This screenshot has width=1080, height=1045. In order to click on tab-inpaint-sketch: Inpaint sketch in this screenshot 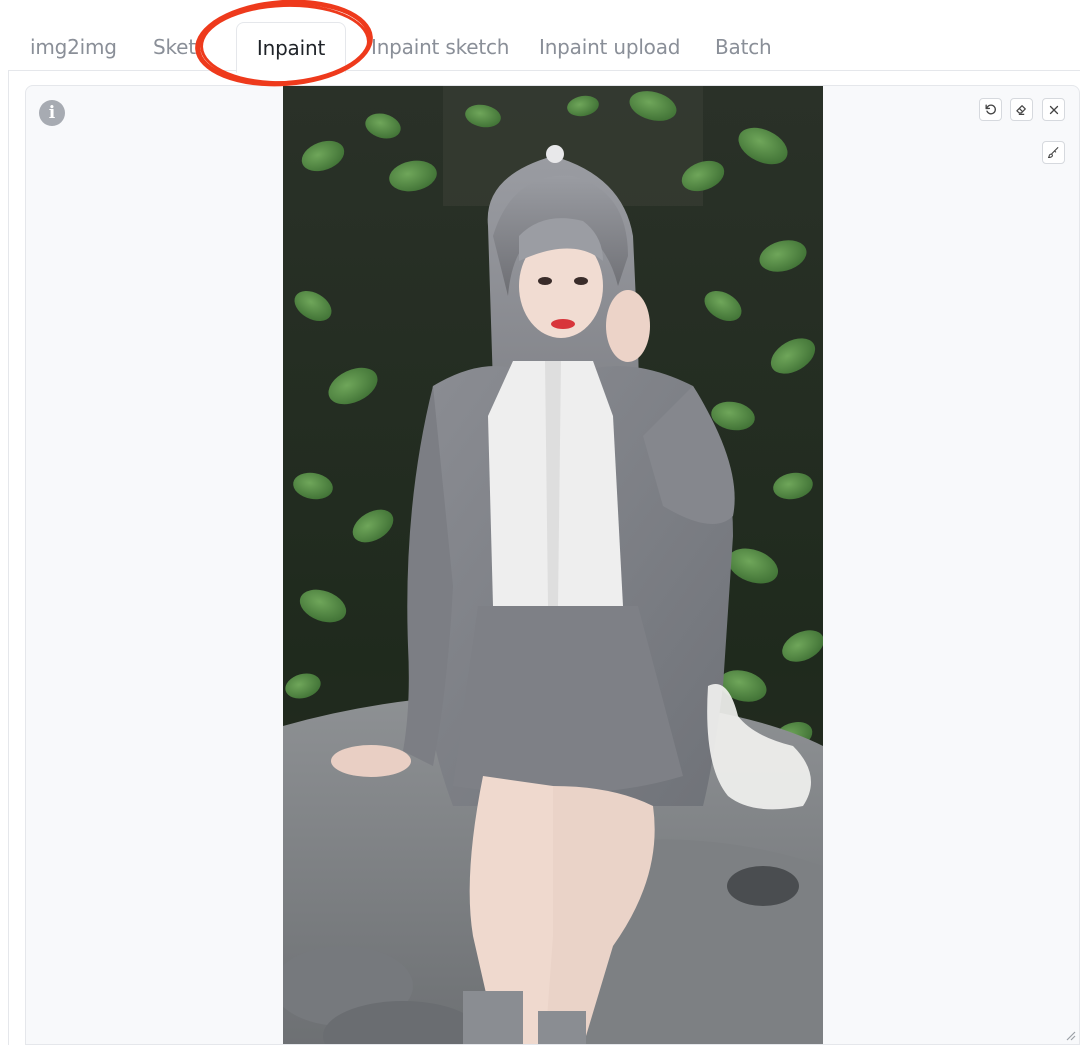, I will do `click(440, 46)`.